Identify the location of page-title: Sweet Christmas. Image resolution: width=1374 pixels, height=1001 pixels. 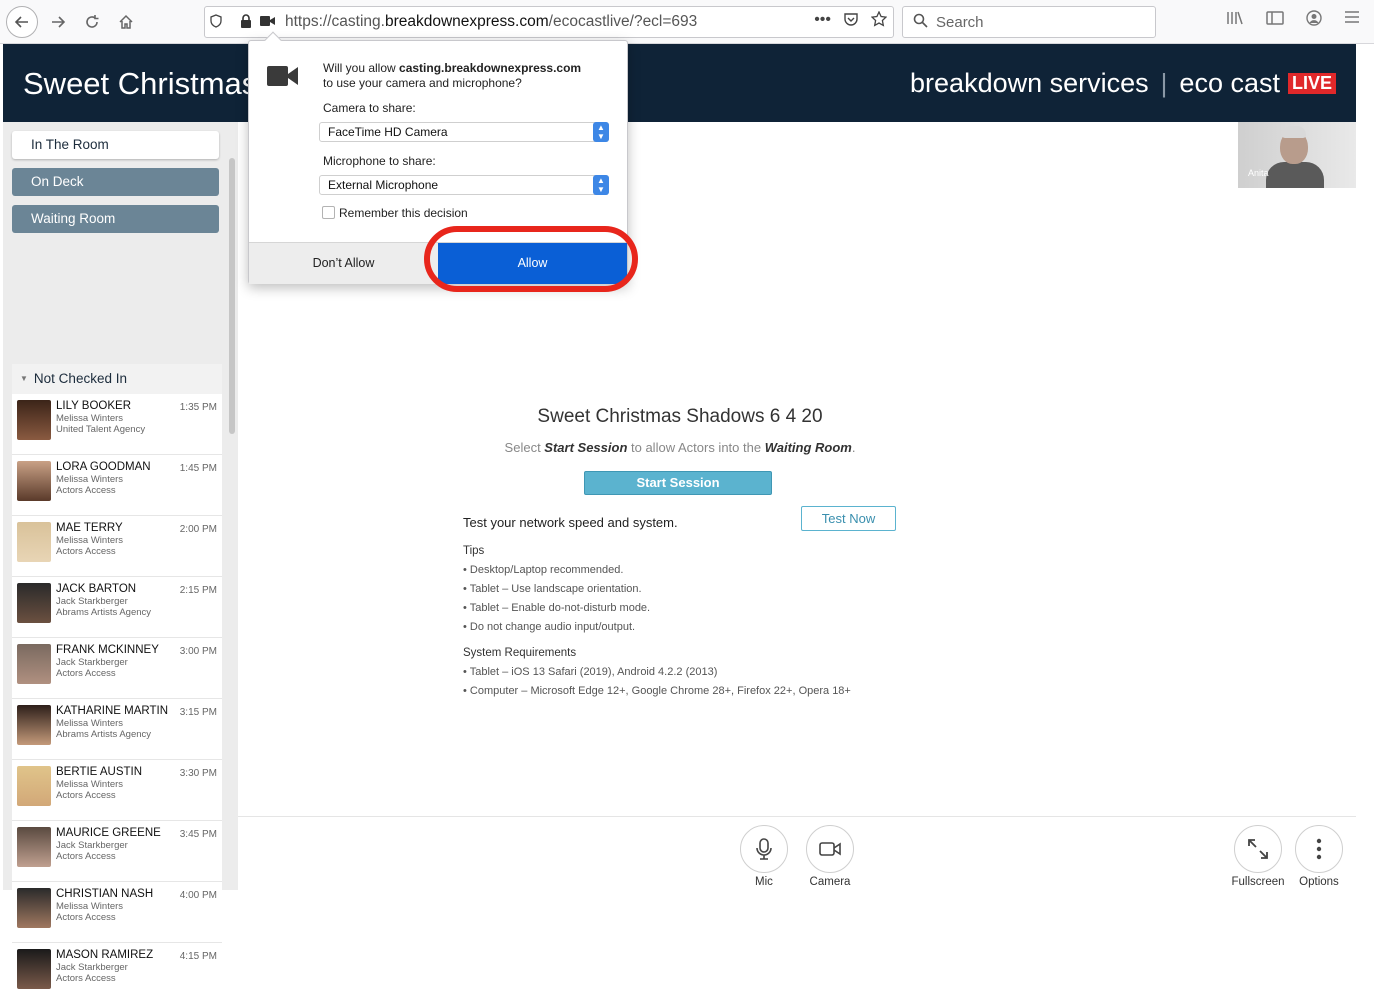
(140, 83).